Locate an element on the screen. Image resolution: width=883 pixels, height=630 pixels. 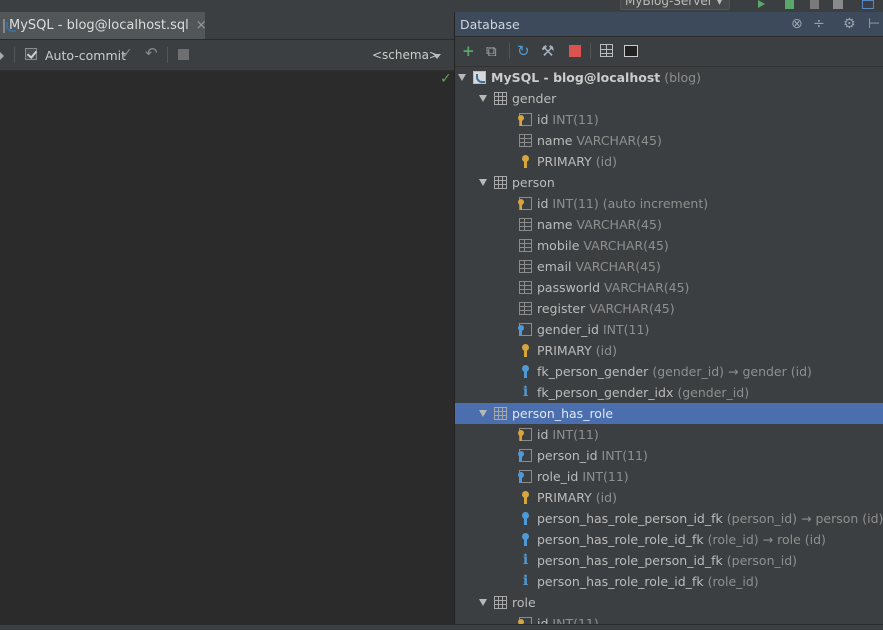
index-icon: i is located at coordinates (525, 560).